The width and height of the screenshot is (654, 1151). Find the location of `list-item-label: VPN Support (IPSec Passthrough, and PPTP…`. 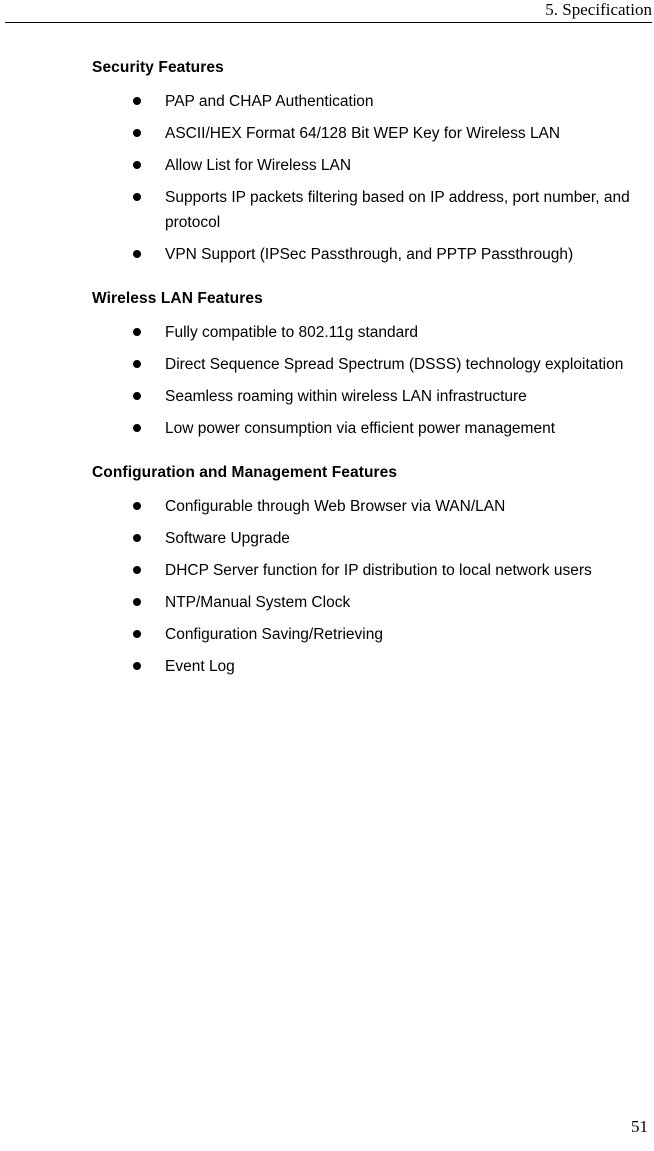

list-item-label: VPN Support (IPSec Passthrough, and PPTP… is located at coordinates (369, 254).